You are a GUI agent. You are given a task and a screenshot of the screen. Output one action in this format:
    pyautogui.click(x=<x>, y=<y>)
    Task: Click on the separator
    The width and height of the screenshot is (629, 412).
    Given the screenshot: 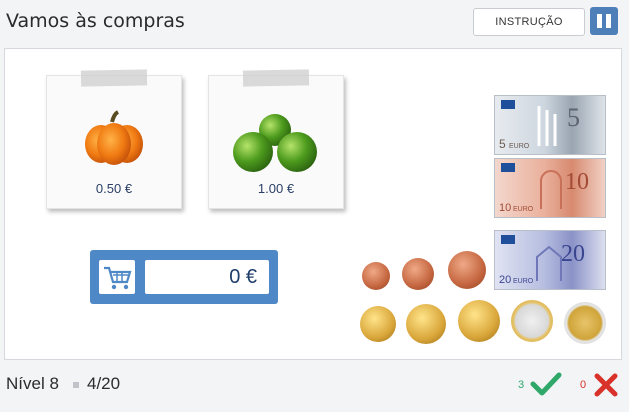 What is the action you would take?
    pyautogui.click(x=76, y=385)
    